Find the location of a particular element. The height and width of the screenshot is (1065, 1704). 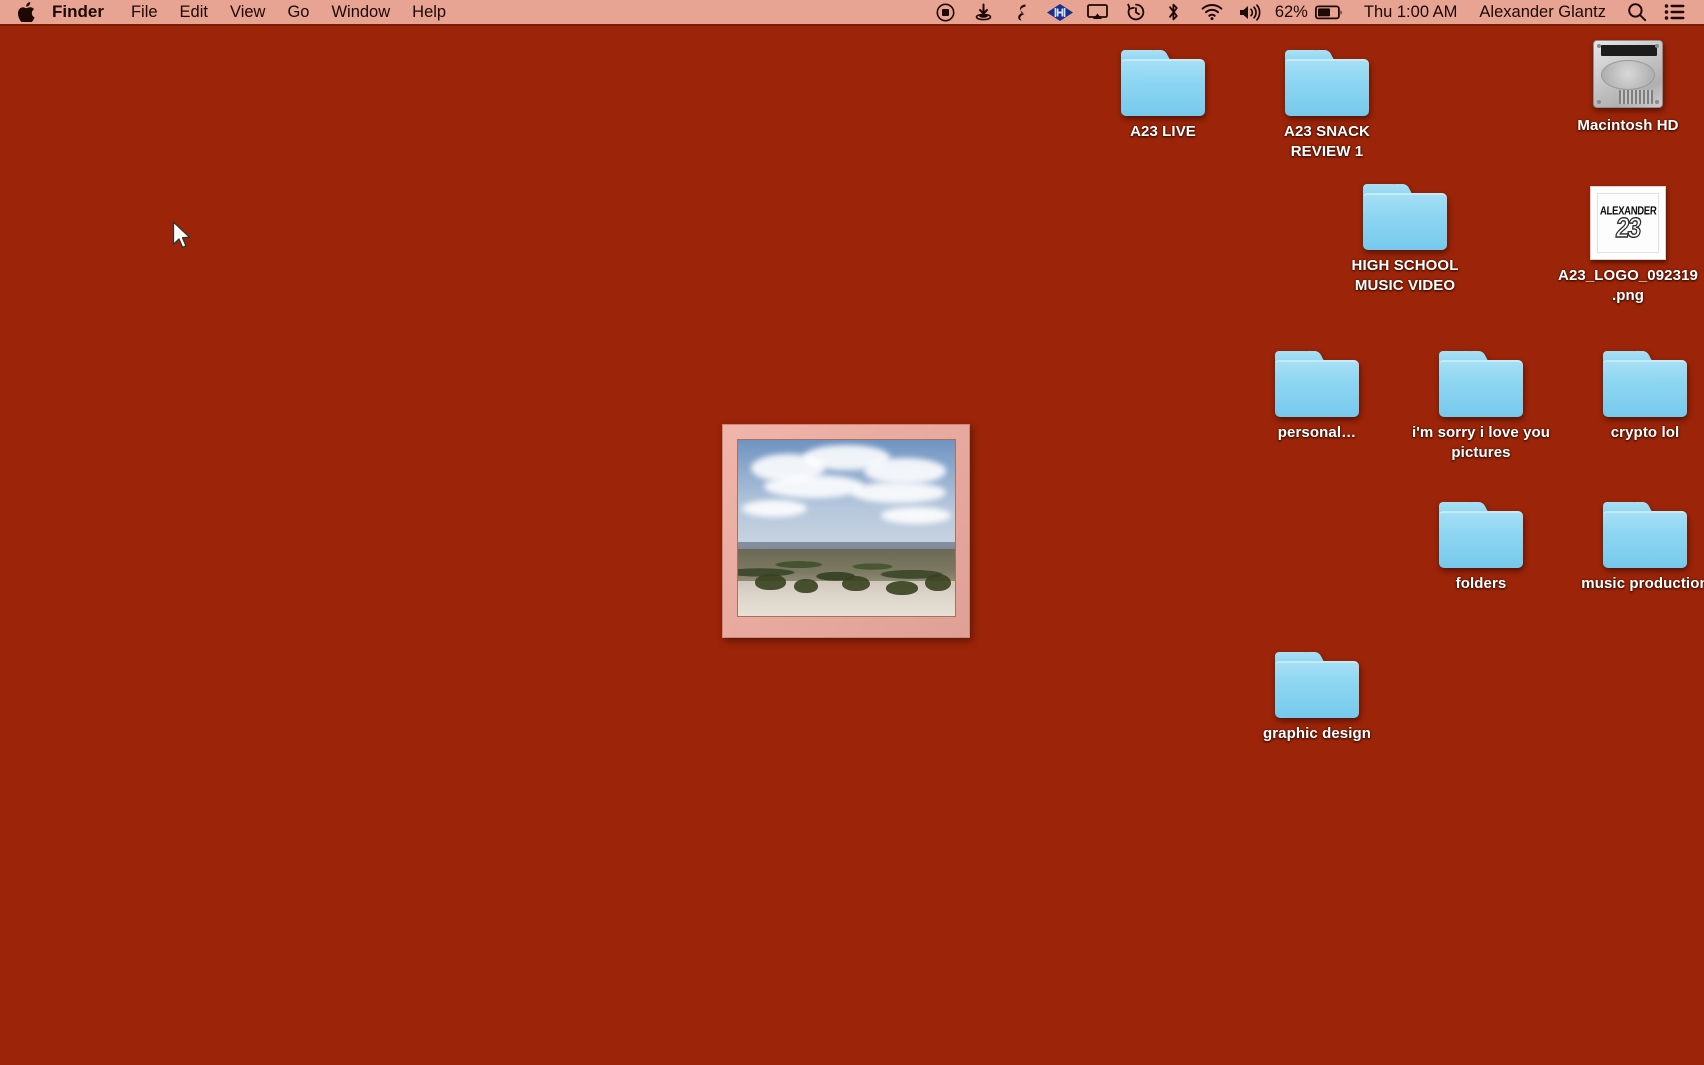

desktop-icon-label: A23 LIVE is located at coordinates (1163, 131).